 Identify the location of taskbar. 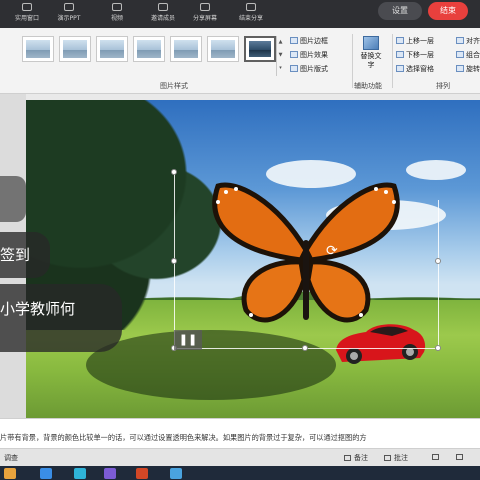
(240, 473).